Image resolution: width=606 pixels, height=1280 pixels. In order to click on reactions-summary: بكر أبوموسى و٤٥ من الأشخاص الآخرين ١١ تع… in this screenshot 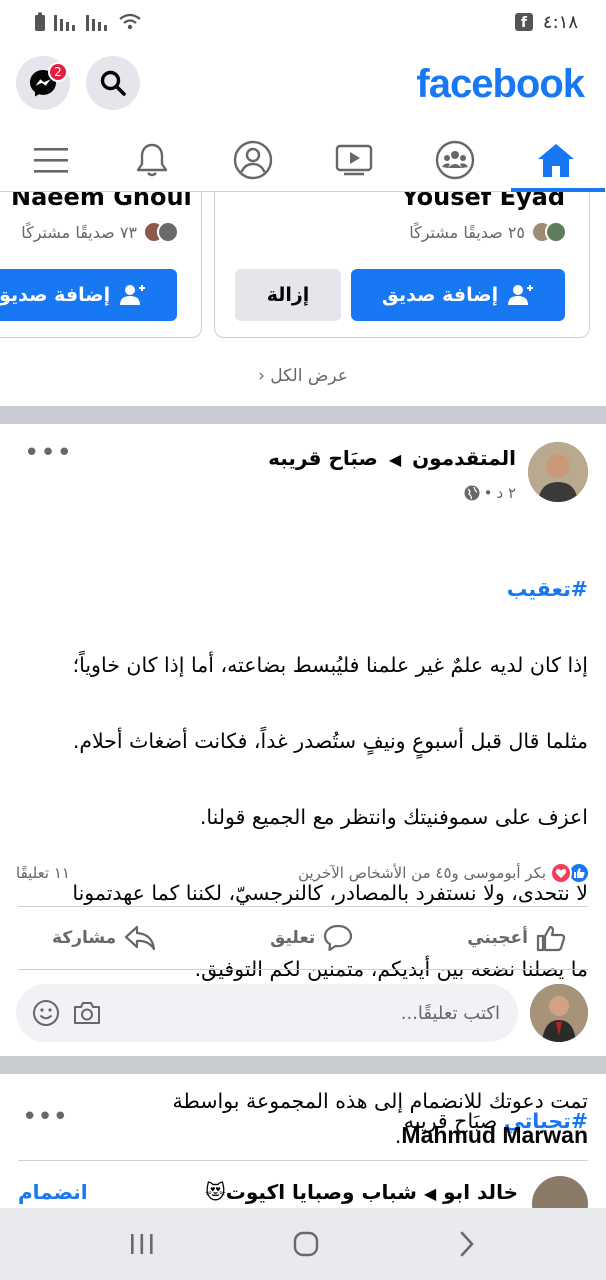, I will do `click(303, 873)`.